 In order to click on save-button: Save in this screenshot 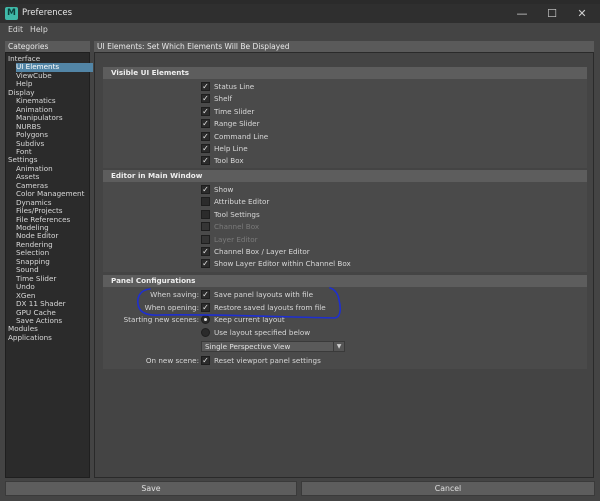, I will do `click(151, 488)`.